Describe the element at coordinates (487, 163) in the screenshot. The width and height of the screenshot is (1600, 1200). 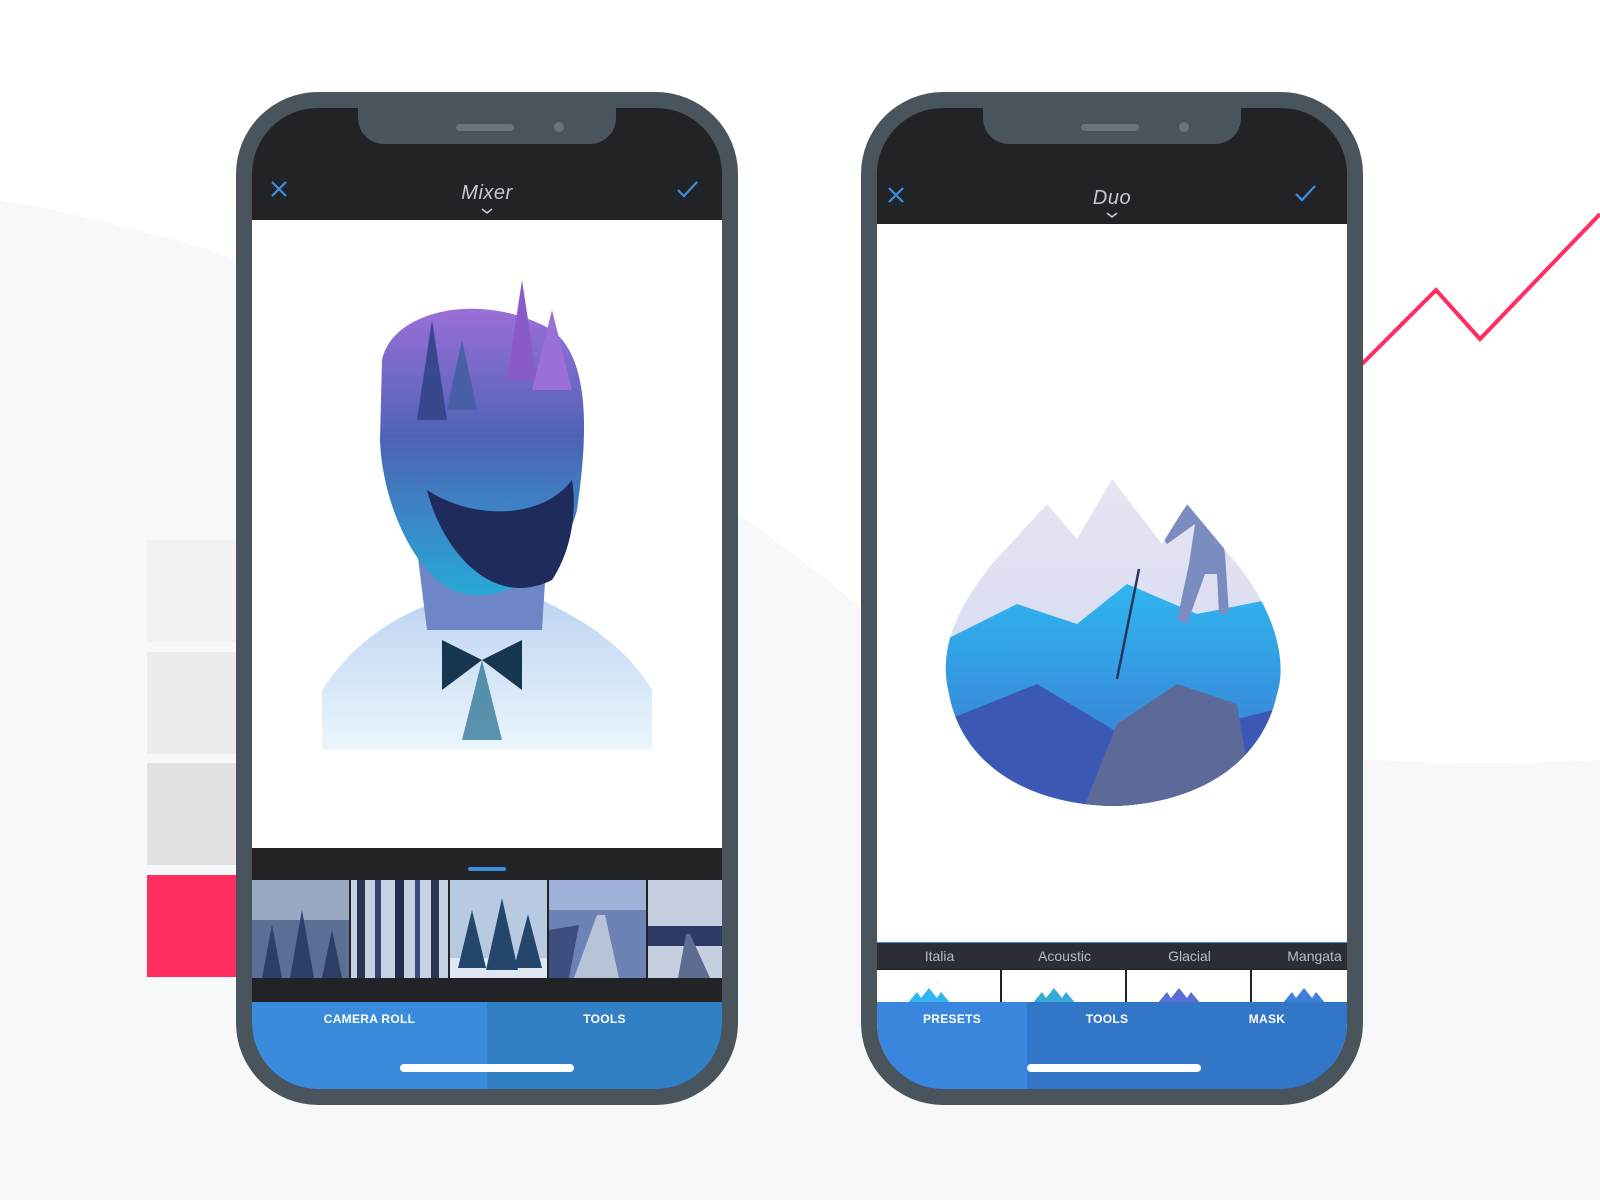
I see `top-bar: Mixer` at that location.